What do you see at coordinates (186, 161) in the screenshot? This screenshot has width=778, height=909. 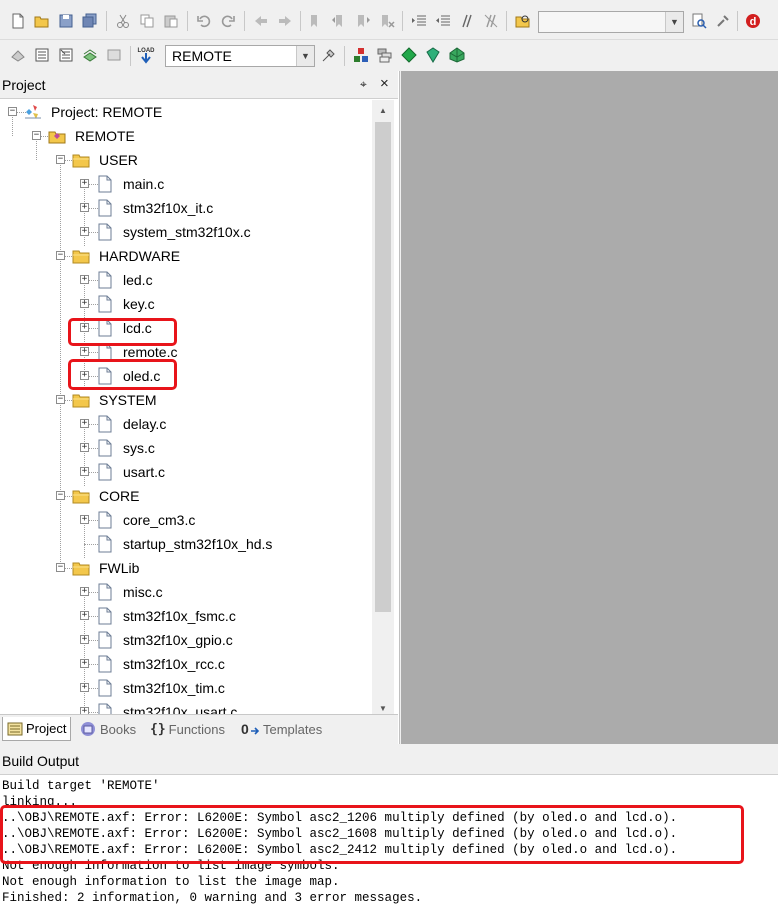 I see `tree-group-item: − USER` at bounding box center [186, 161].